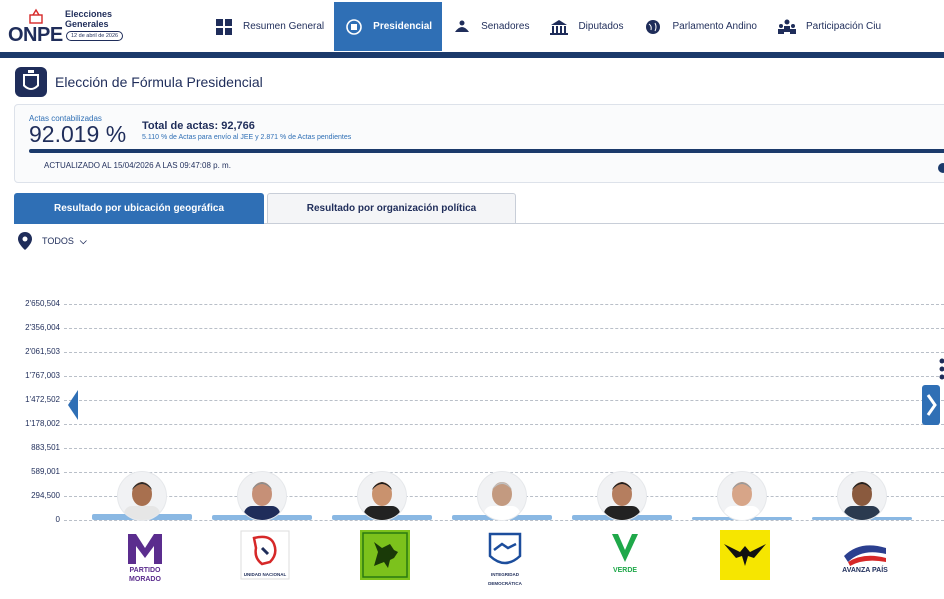 The width and height of the screenshot is (944, 599). What do you see at coordinates (42, 375) in the screenshot?
I see `y-tick-label: 1'767,003` at bounding box center [42, 375].